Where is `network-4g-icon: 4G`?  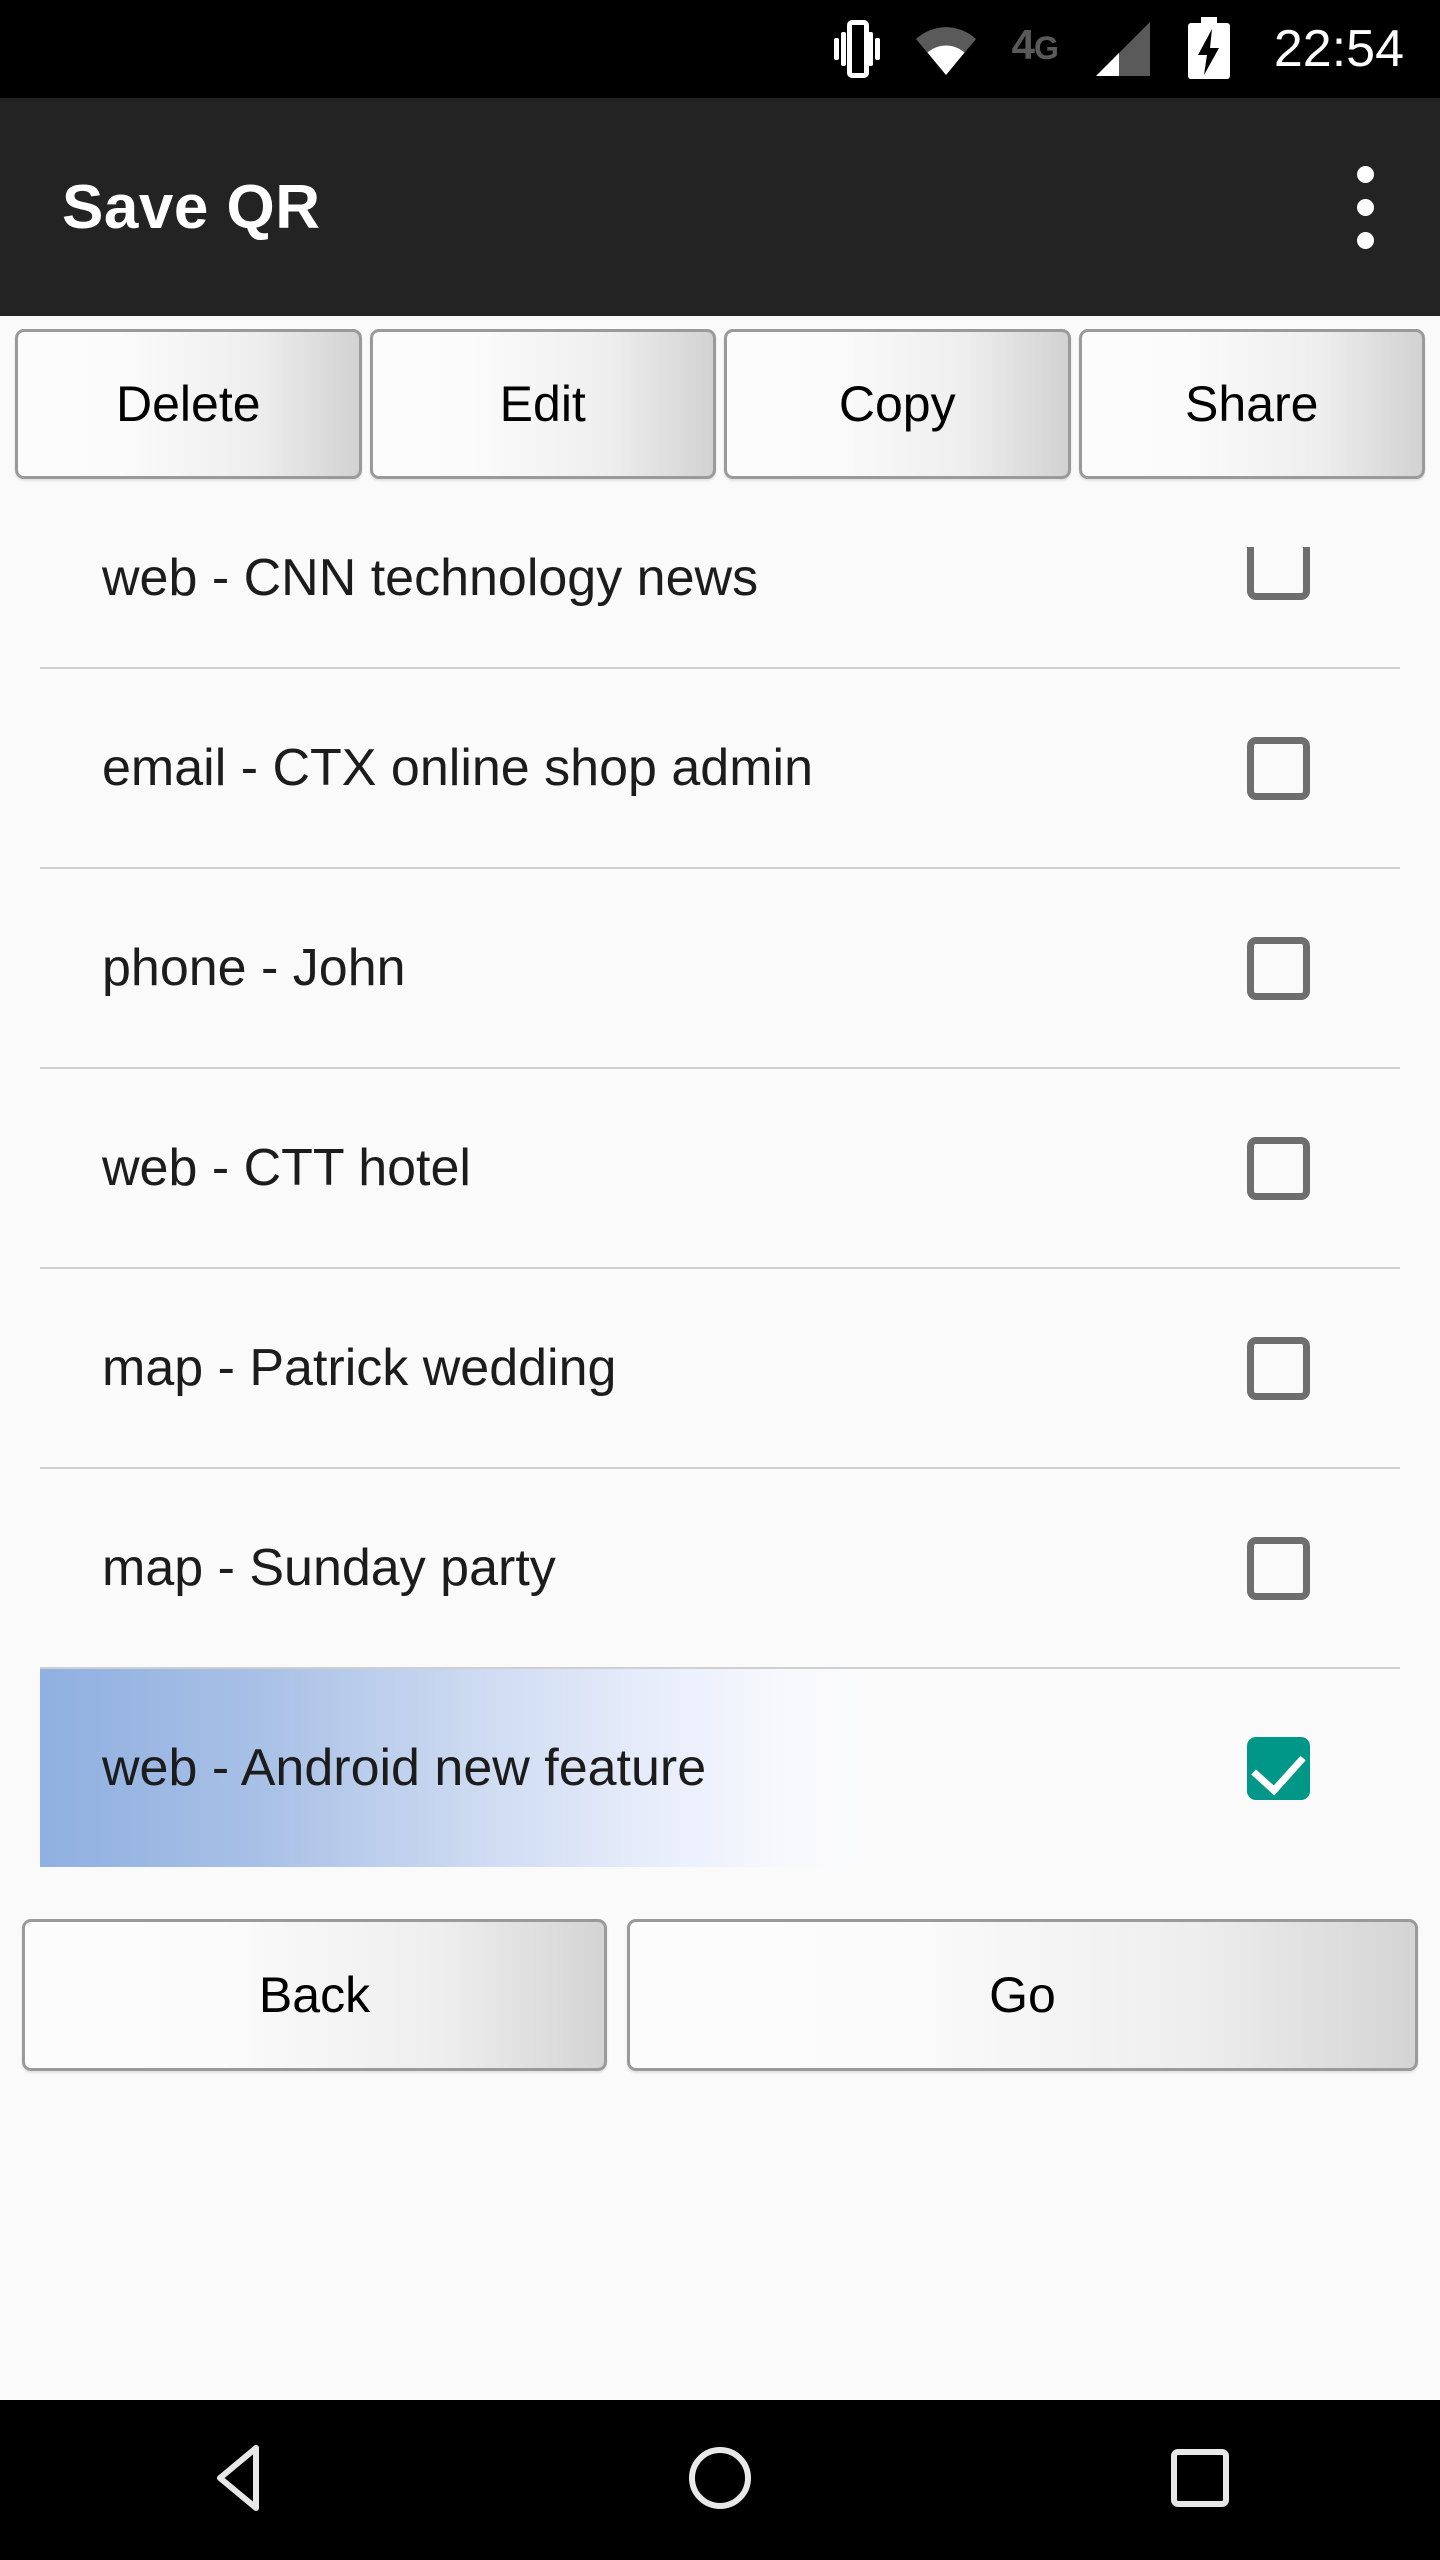 network-4g-icon: 4G is located at coordinates (1035, 44).